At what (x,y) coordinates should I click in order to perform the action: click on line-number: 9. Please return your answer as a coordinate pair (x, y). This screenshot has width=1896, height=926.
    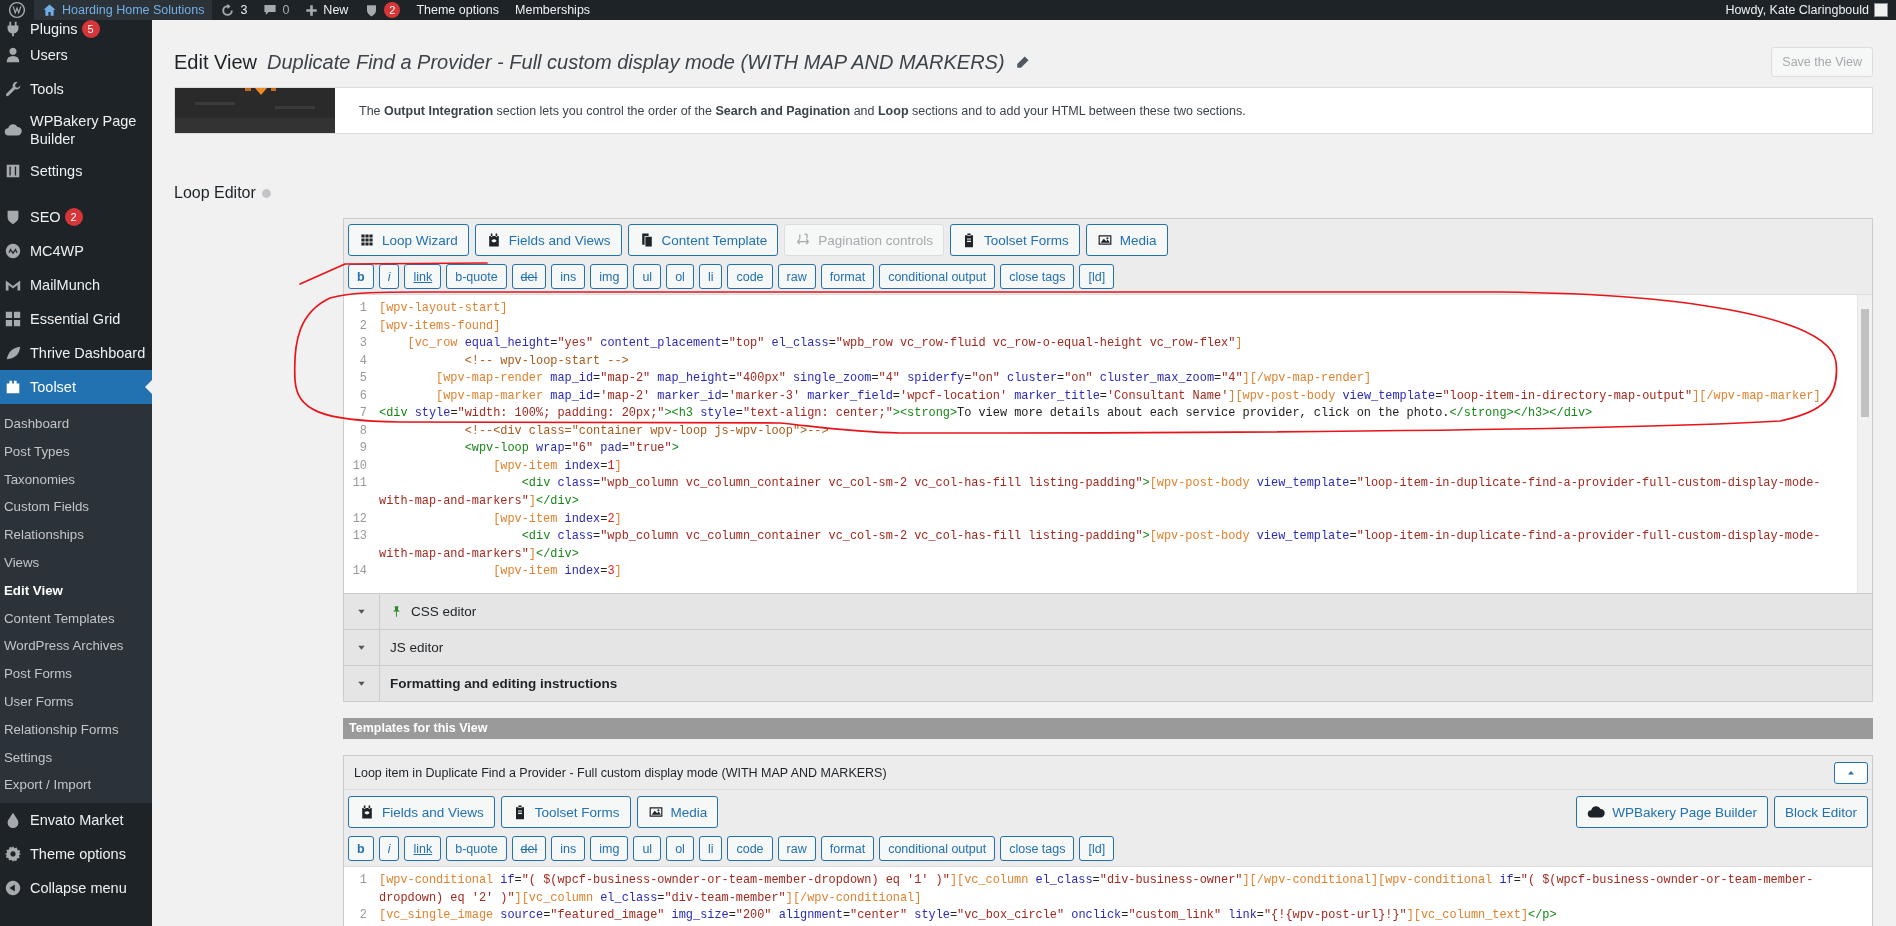
    Looking at the image, I should click on (363, 449).